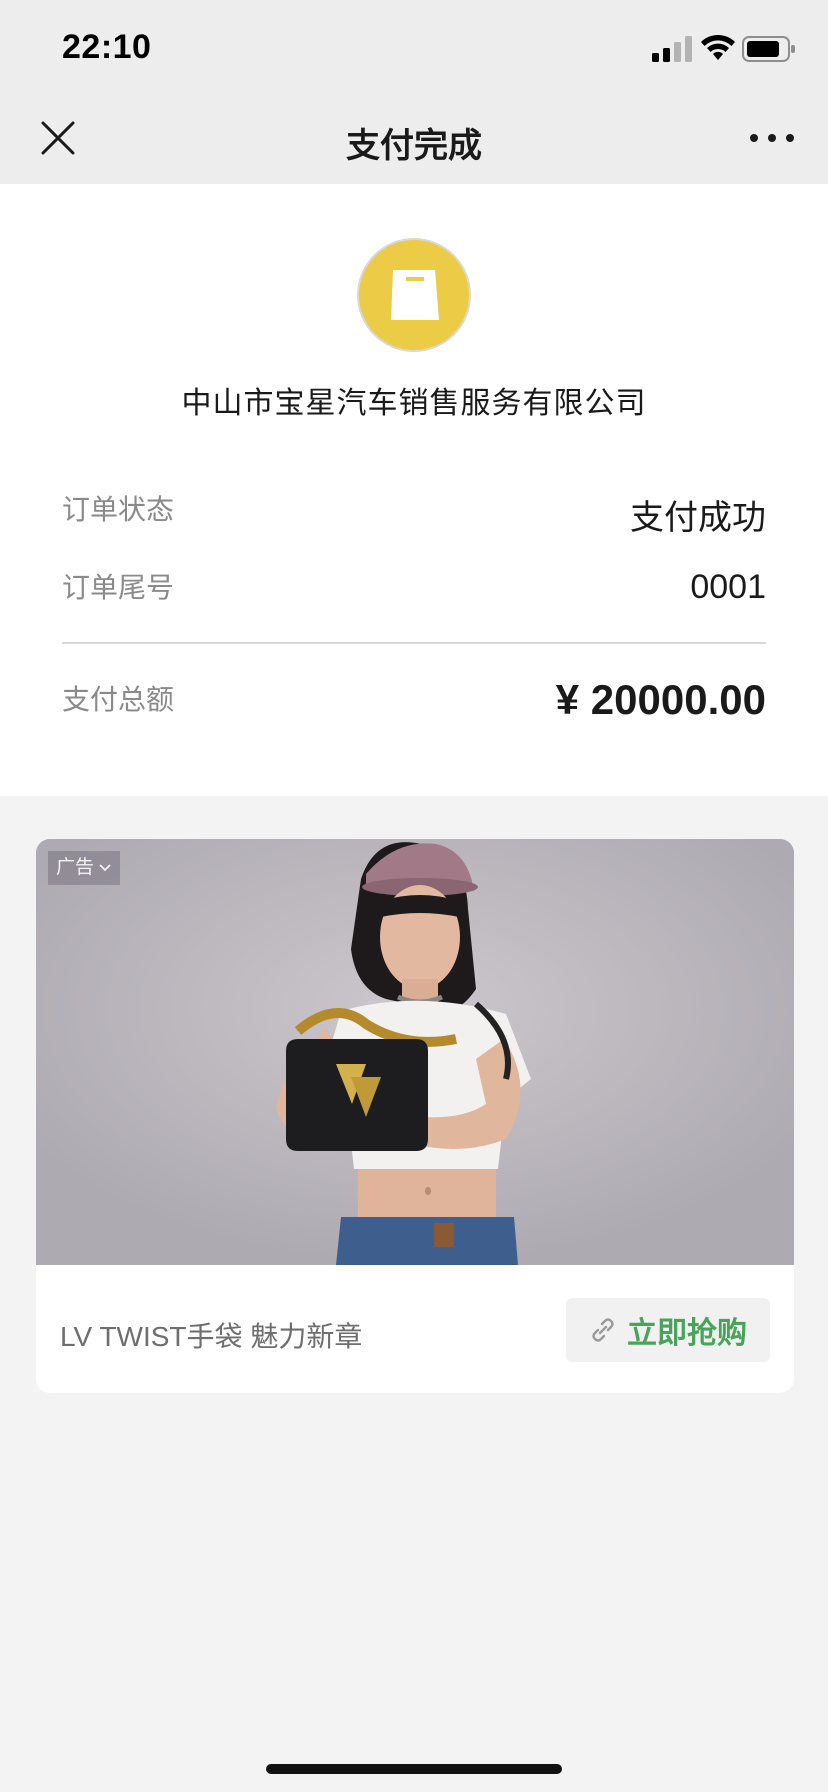  What do you see at coordinates (414, 46) in the screenshot?
I see `status-bar: 22:10` at bounding box center [414, 46].